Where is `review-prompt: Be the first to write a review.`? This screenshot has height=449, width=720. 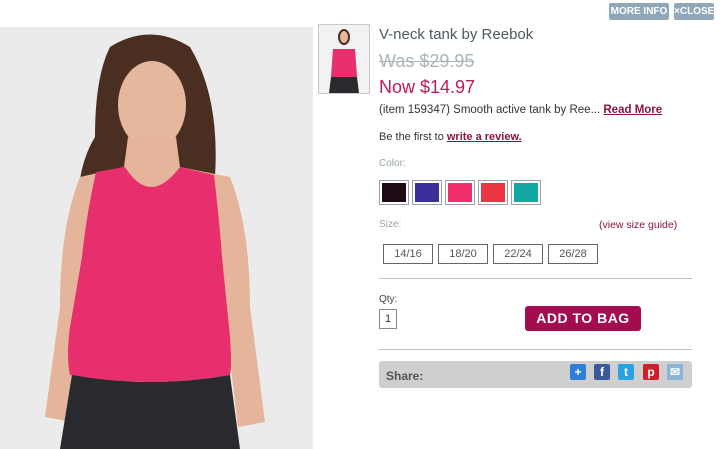
review-prompt: Be the first to write a review. is located at coordinates (450, 137).